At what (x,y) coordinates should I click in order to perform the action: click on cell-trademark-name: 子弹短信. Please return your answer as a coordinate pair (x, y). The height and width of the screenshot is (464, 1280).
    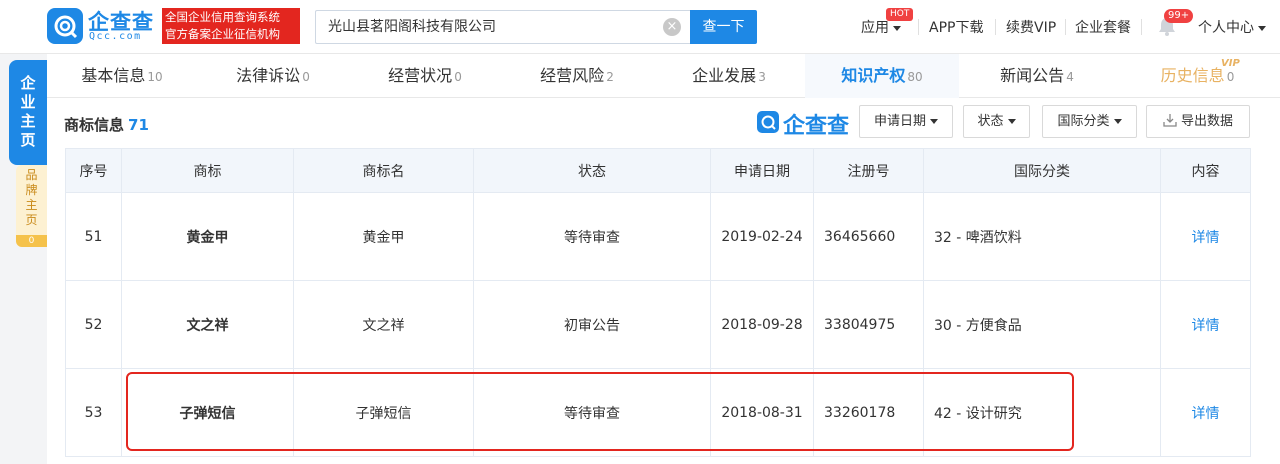
    Looking at the image, I should click on (383, 412).